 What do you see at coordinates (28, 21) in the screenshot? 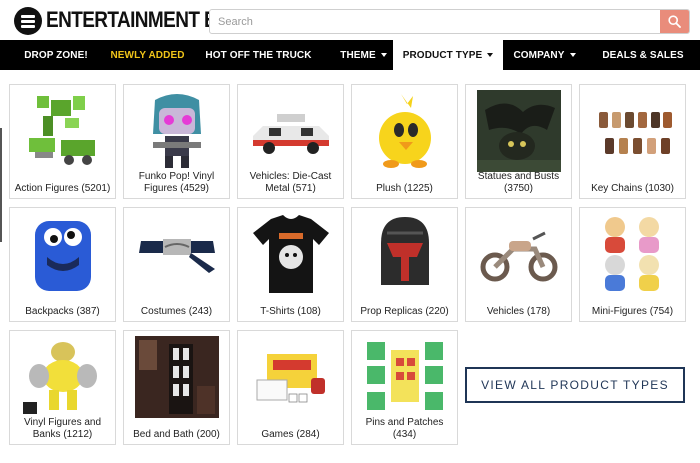
I see `logo-mark-icon` at bounding box center [28, 21].